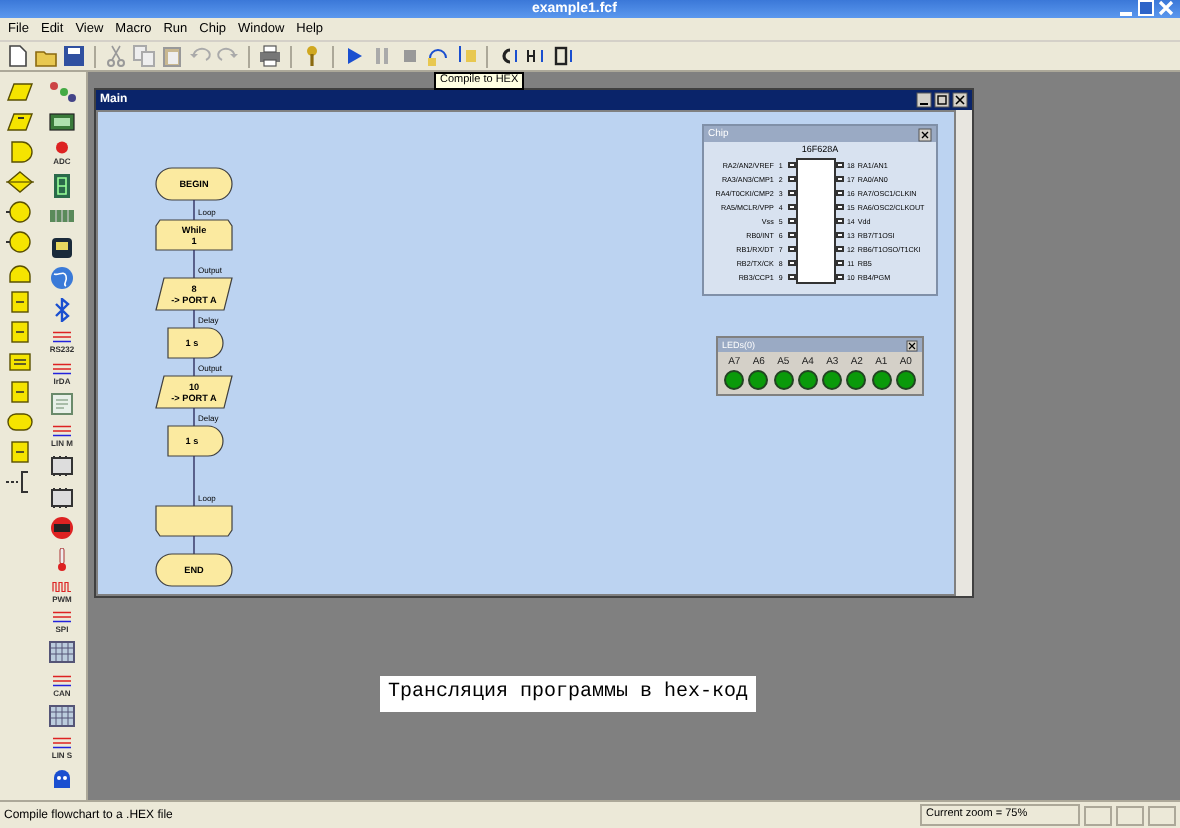 The image size is (1180, 828). Describe the element at coordinates (508, 56) in the screenshot. I see `compile-c-icon` at that location.